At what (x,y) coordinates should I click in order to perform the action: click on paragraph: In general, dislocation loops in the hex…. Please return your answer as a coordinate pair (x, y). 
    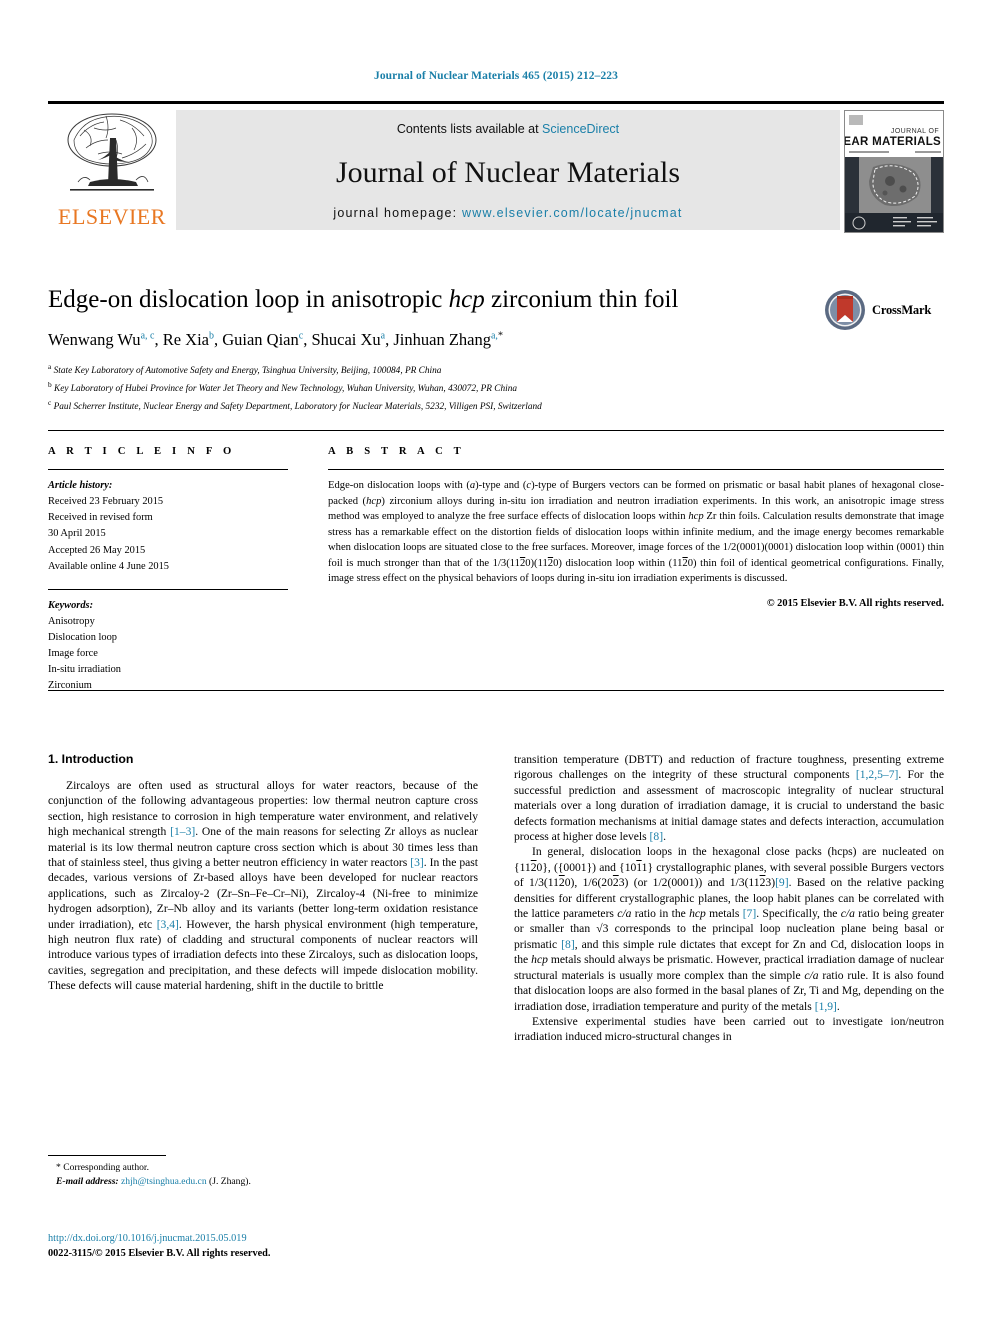
    Looking at the image, I should click on (729, 929).